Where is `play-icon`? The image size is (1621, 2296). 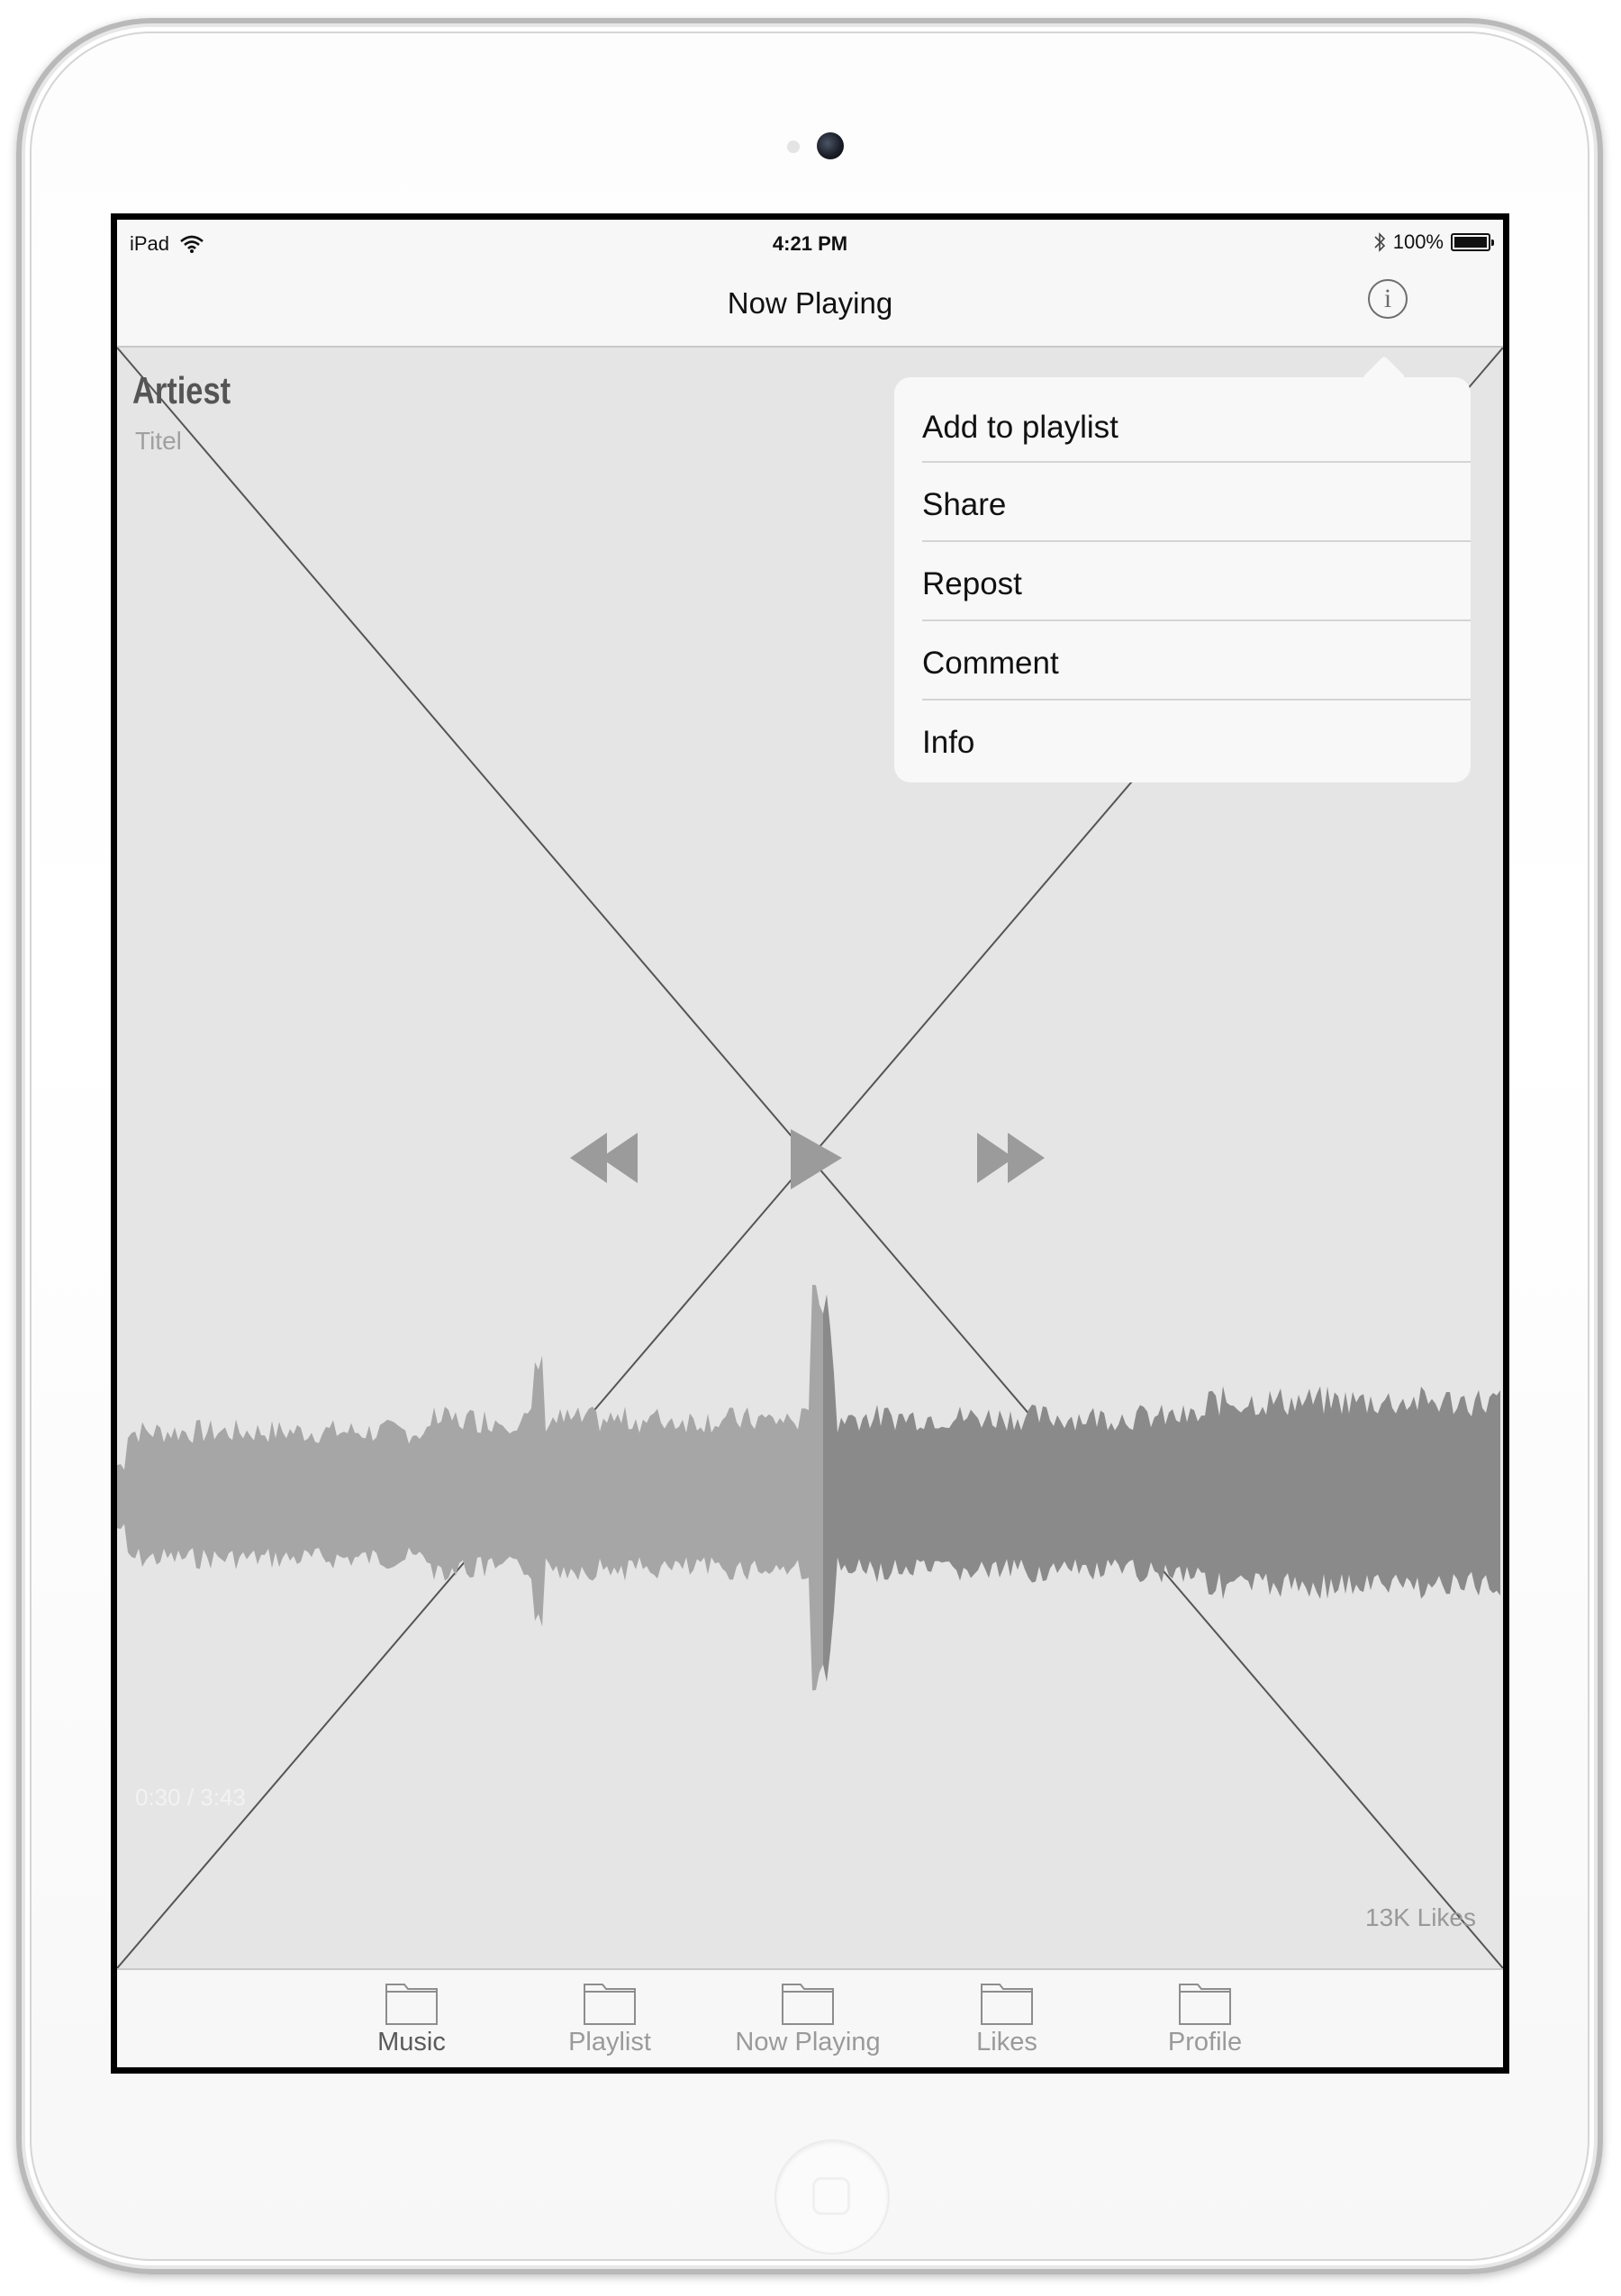 play-icon is located at coordinates (816, 1159).